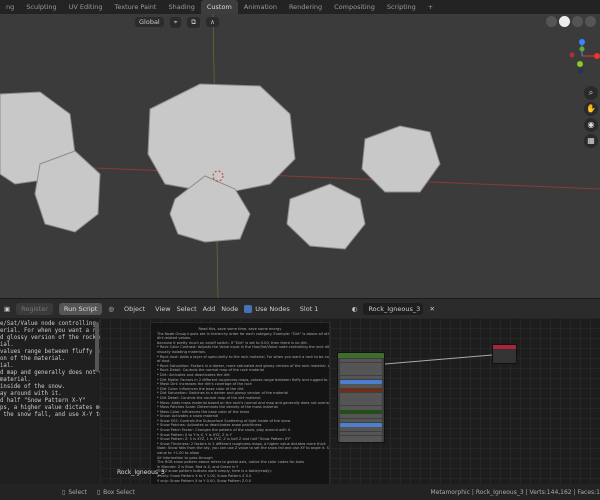 The height and width of the screenshot is (500, 600). I want to click on text-line: on of the material., so click(33, 359).